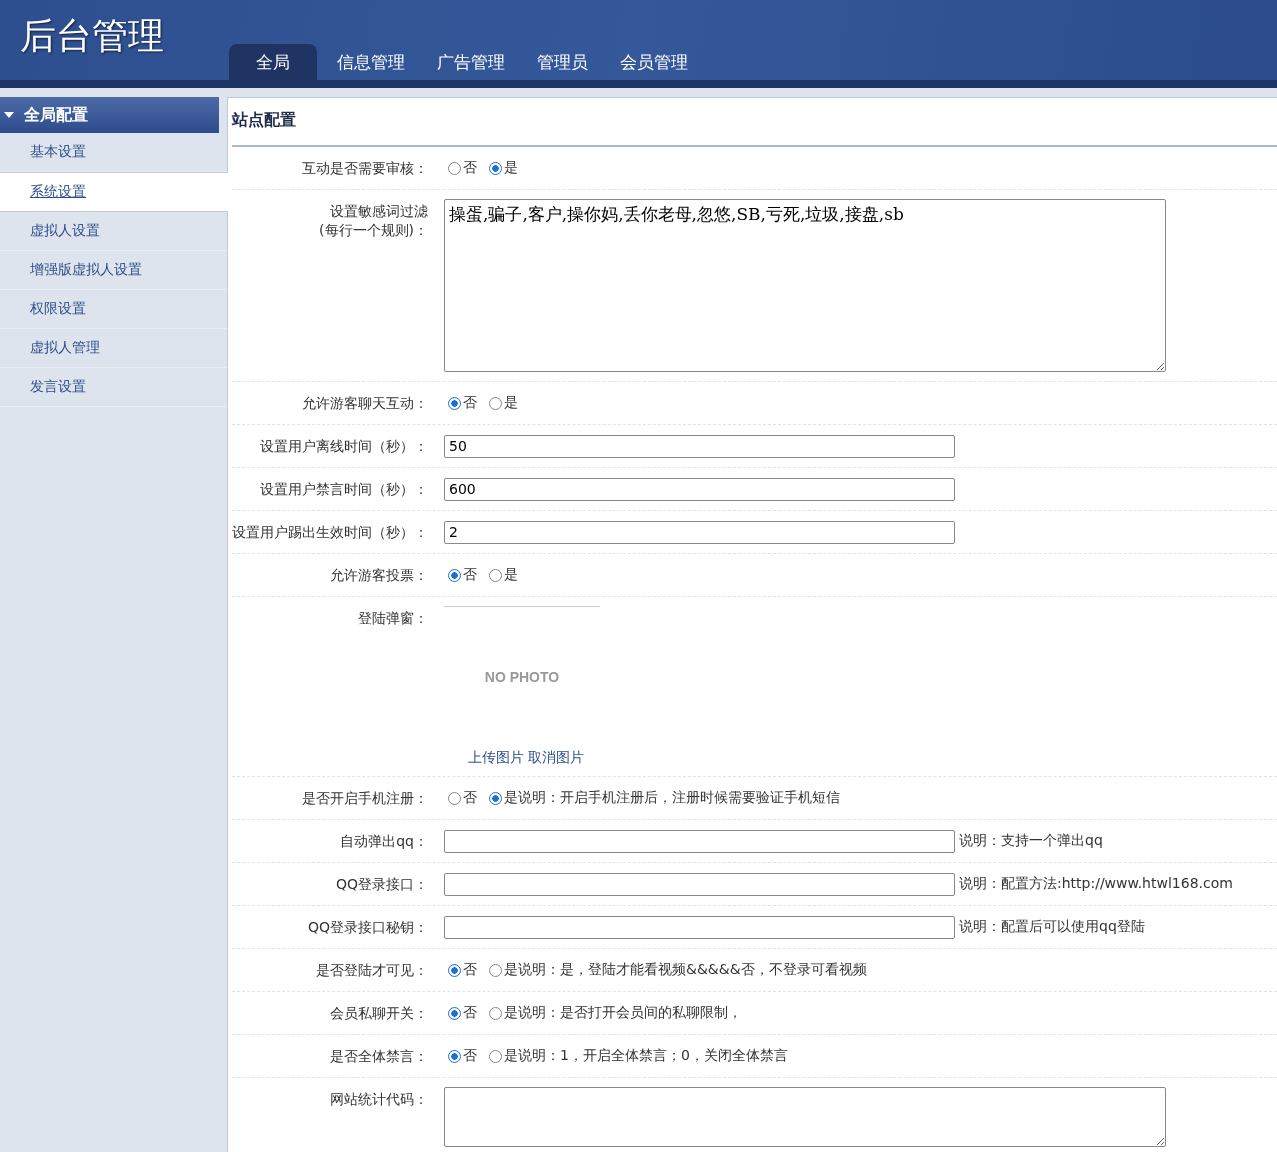  What do you see at coordinates (379, 211) in the screenshot?
I see `field-label: 设置敏感词过滤` at bounding box center [379, 211].